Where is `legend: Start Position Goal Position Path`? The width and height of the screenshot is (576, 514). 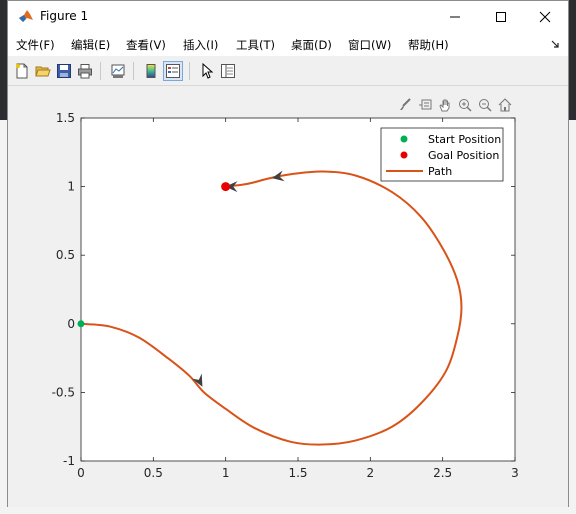 legend: Start Position Goal Position Path is located at coordinates (442, 154).